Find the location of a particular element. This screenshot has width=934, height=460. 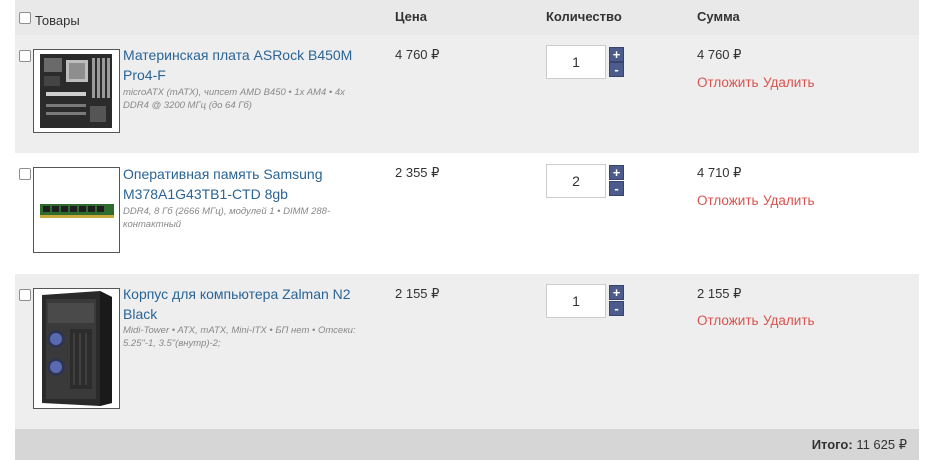

item-price: 2 355 ₽ is located at coordinates (417, 172).